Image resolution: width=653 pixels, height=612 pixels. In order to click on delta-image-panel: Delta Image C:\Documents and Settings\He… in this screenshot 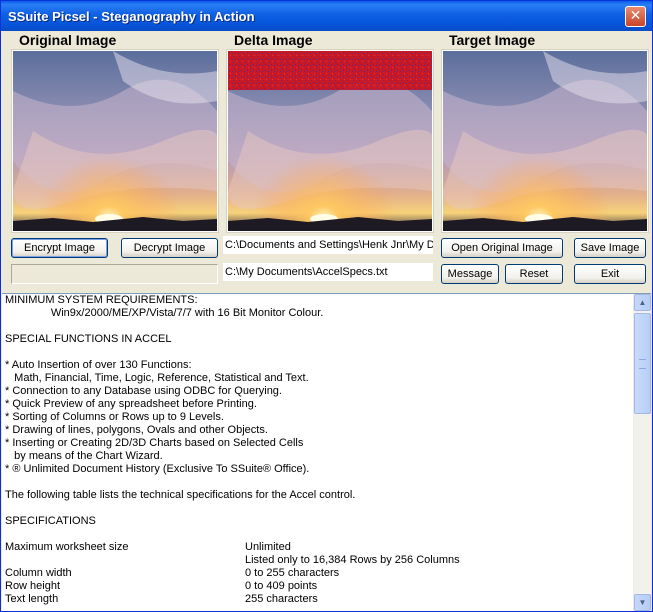, I will do `click(328, 160)`.